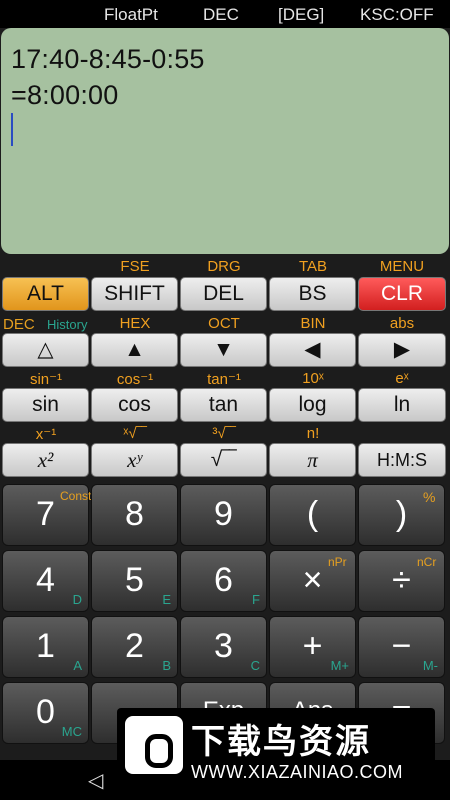 This screenshot has width=450, height=800. I want to click on arrow-down-icon: ▼, so click(223, 349).